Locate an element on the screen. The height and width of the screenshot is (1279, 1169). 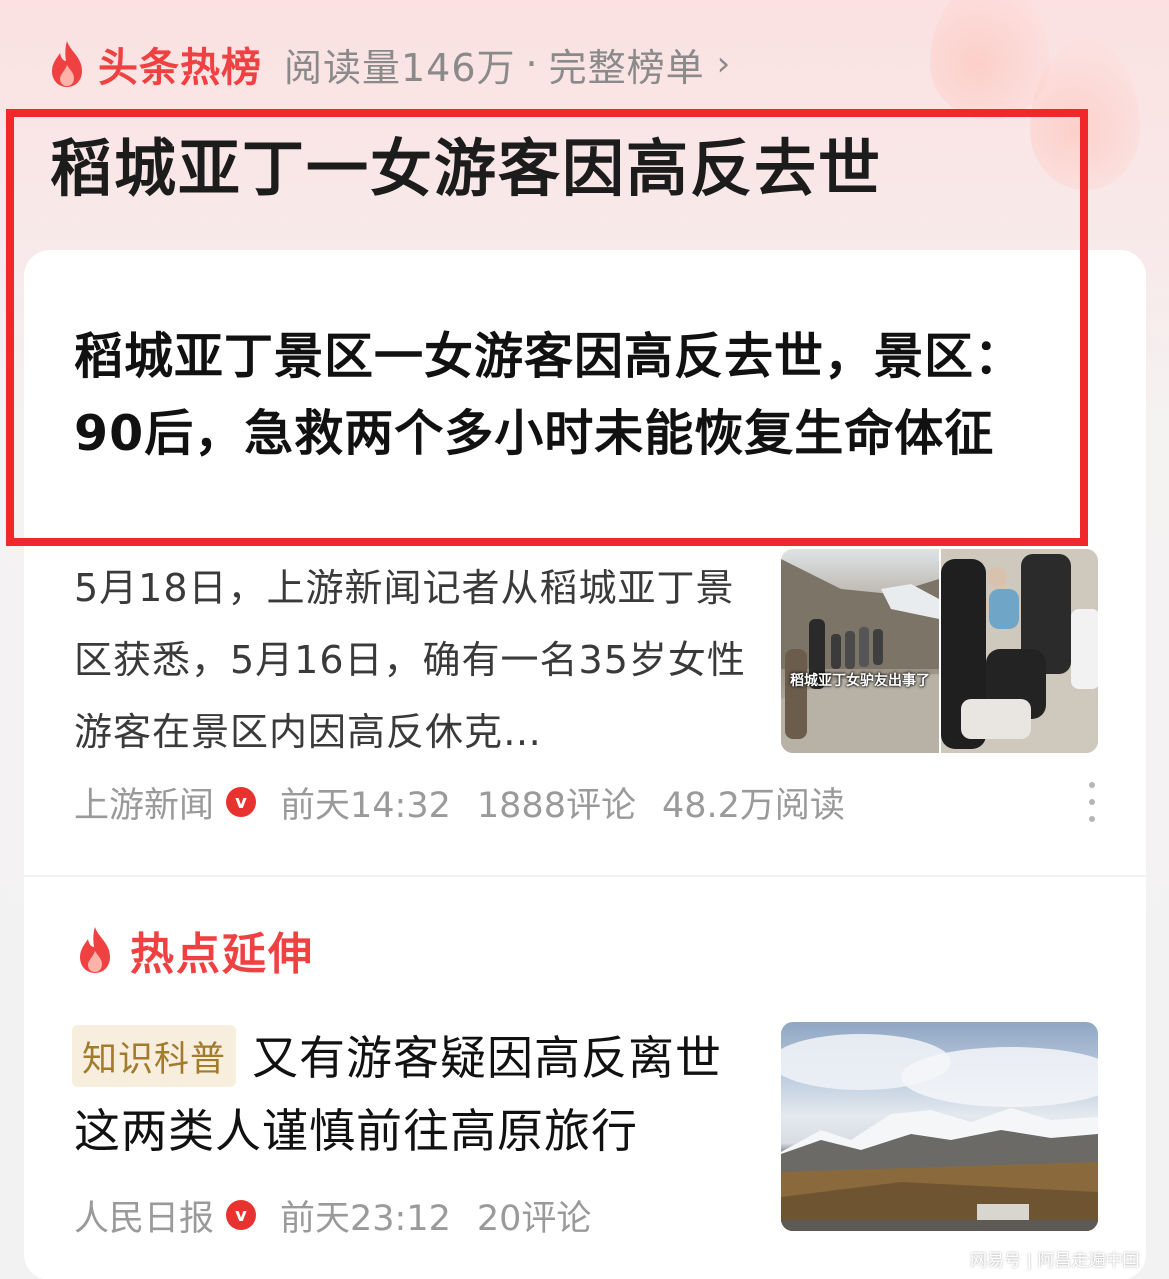
hot-extension-label: 热点延伸 is located at coordinates (222, 954).